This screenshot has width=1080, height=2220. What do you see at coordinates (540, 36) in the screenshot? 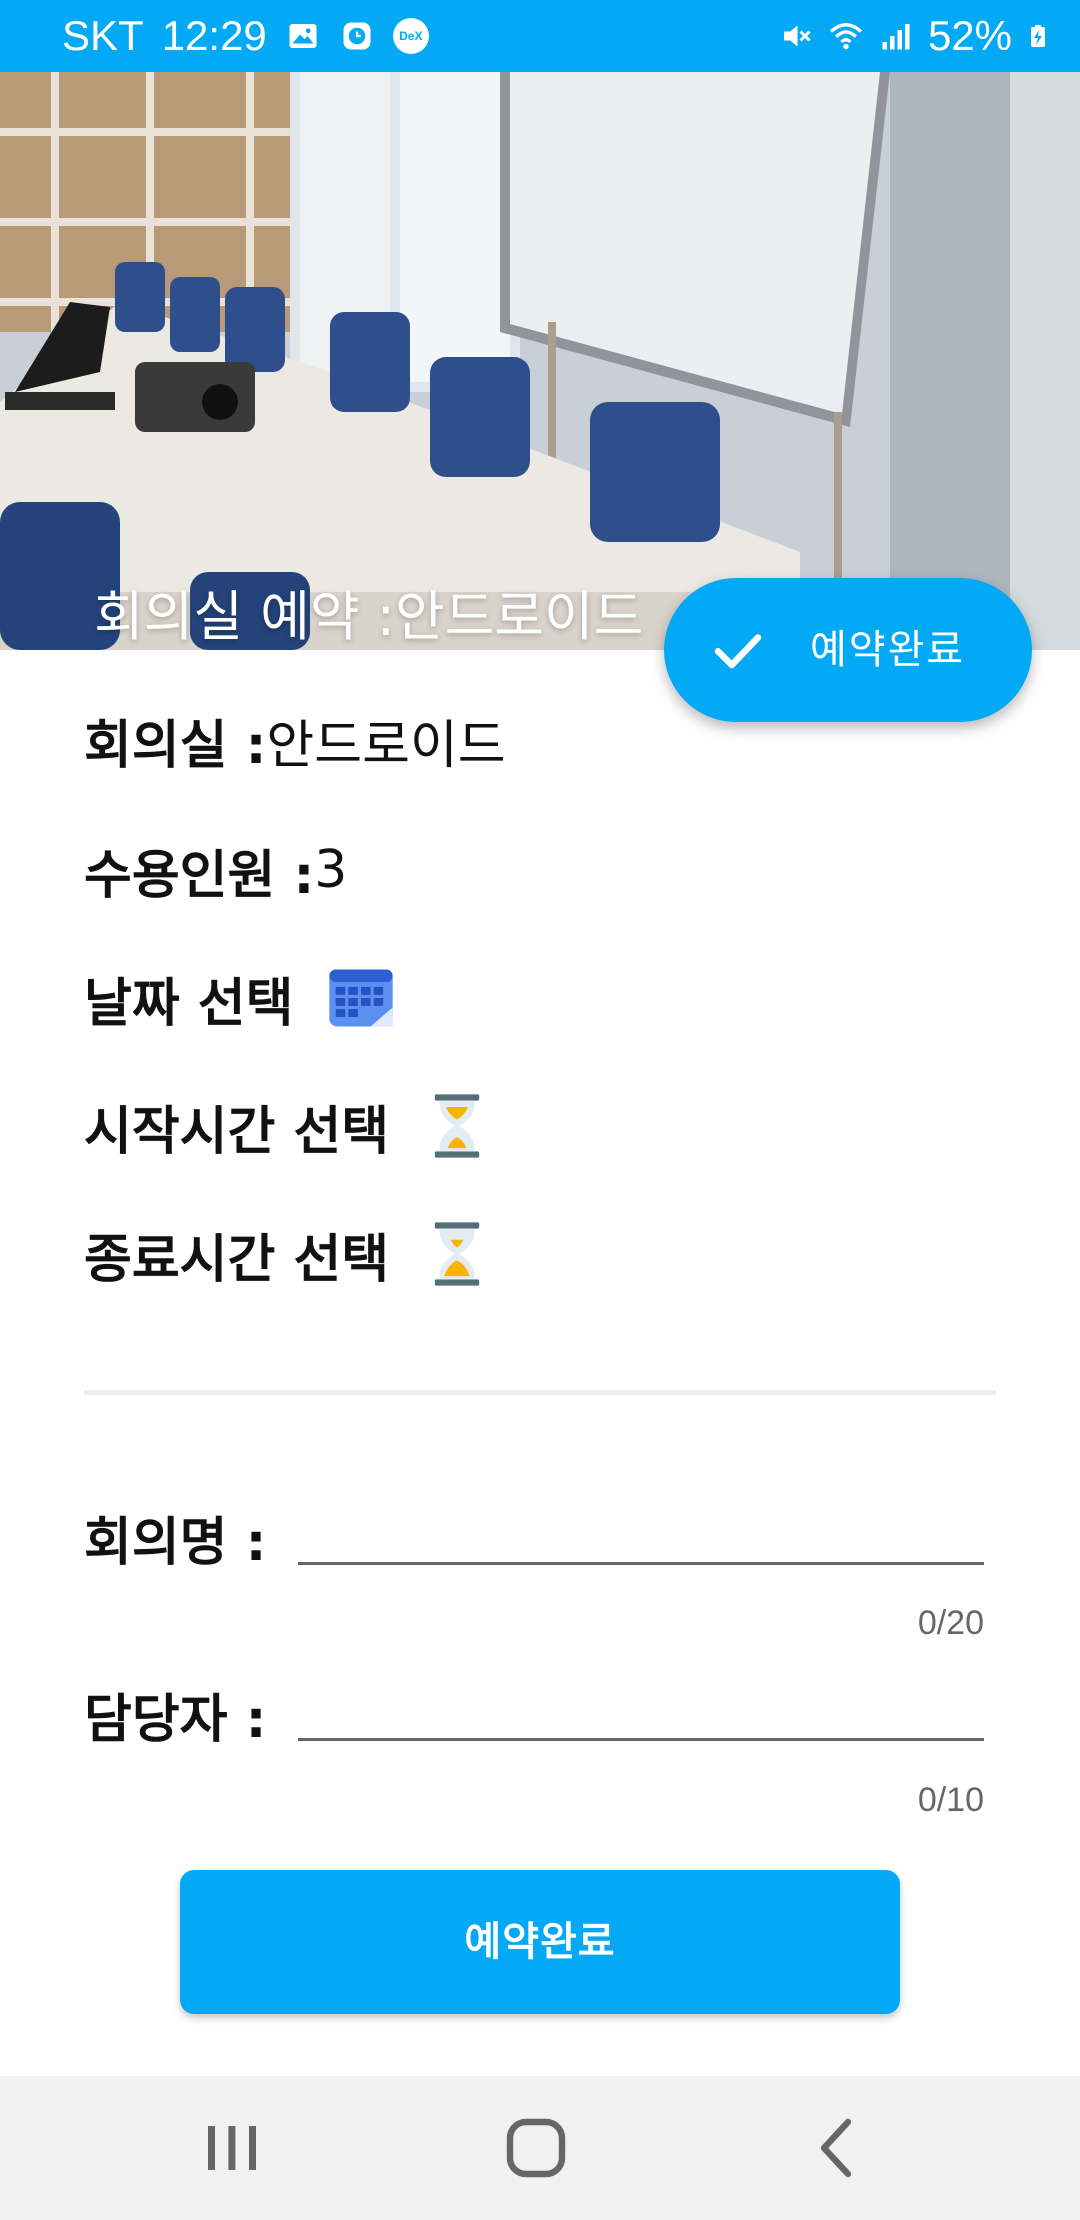
I see `status-bar: SKT 12:29 DeX 52%` at bounding box center [540, 36].